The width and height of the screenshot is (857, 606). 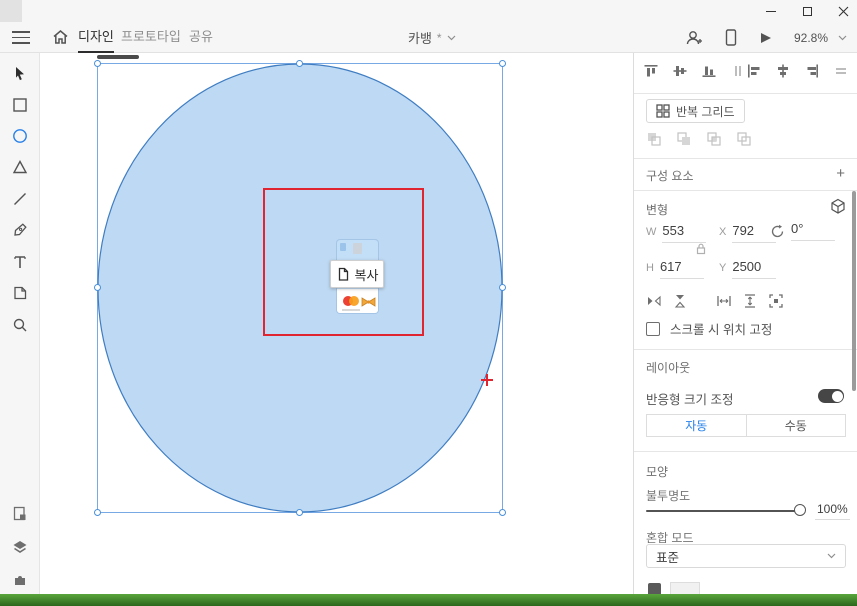 What do you see at coordinates (502, 512) in the screenshot?
I see `resize-handle-bottom-right` at bounding box center [502, 512].